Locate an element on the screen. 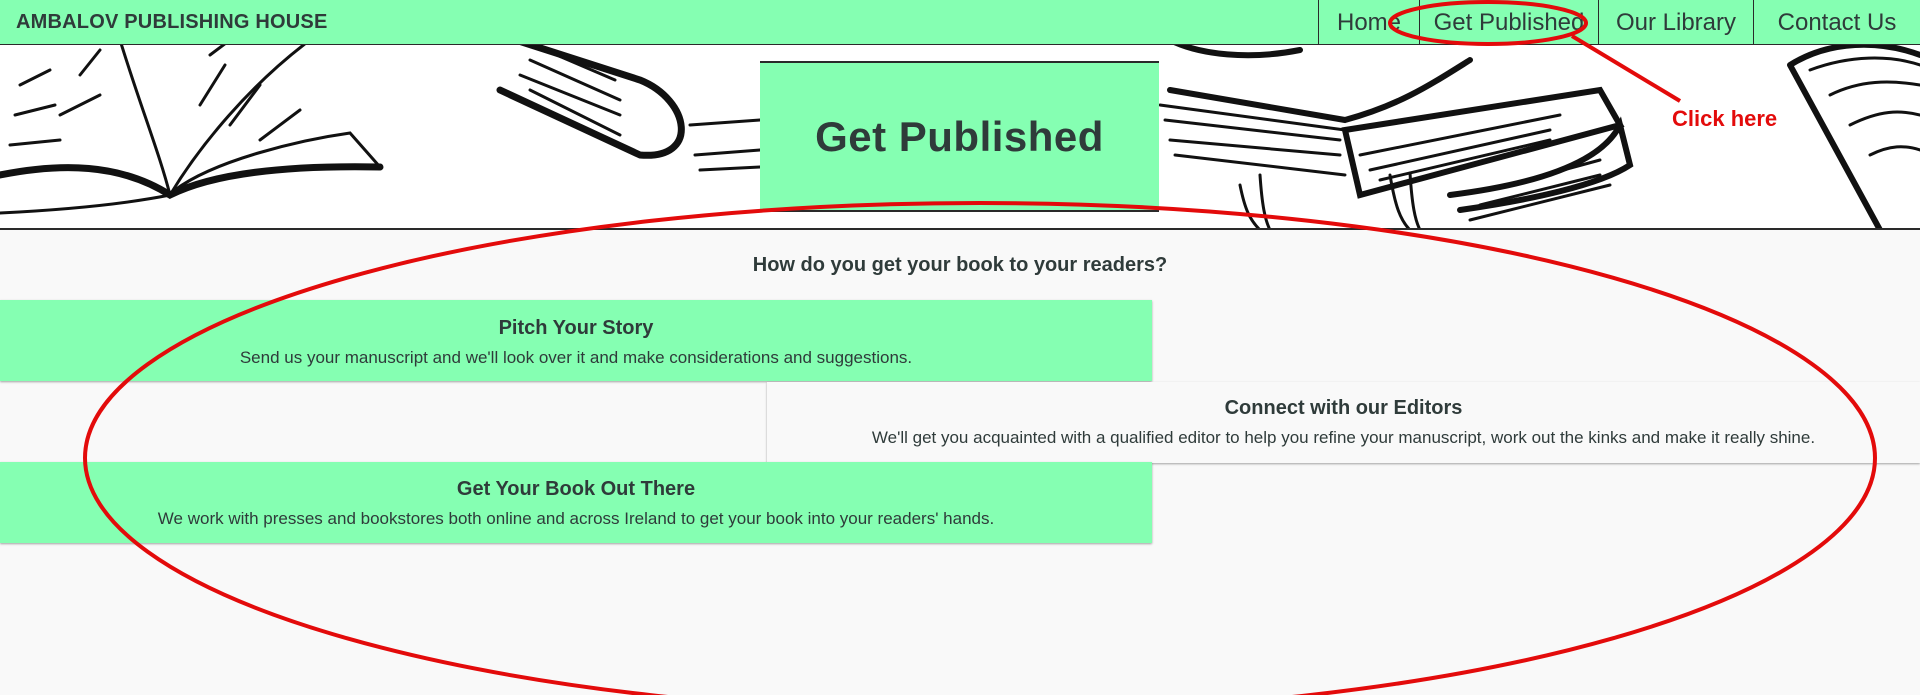  nav-contact-us-link: Contact Us is located at coordinates (1836, 22).